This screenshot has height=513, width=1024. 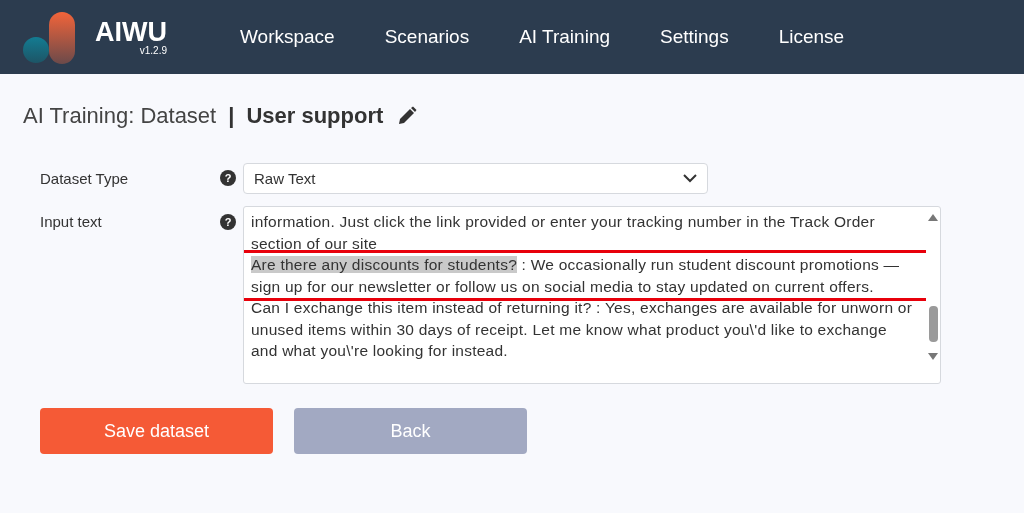 What do you see at coordinates (564, 37) in the screenshot?
I see `nav-link: AI Training` at bounding box center [564, 37].